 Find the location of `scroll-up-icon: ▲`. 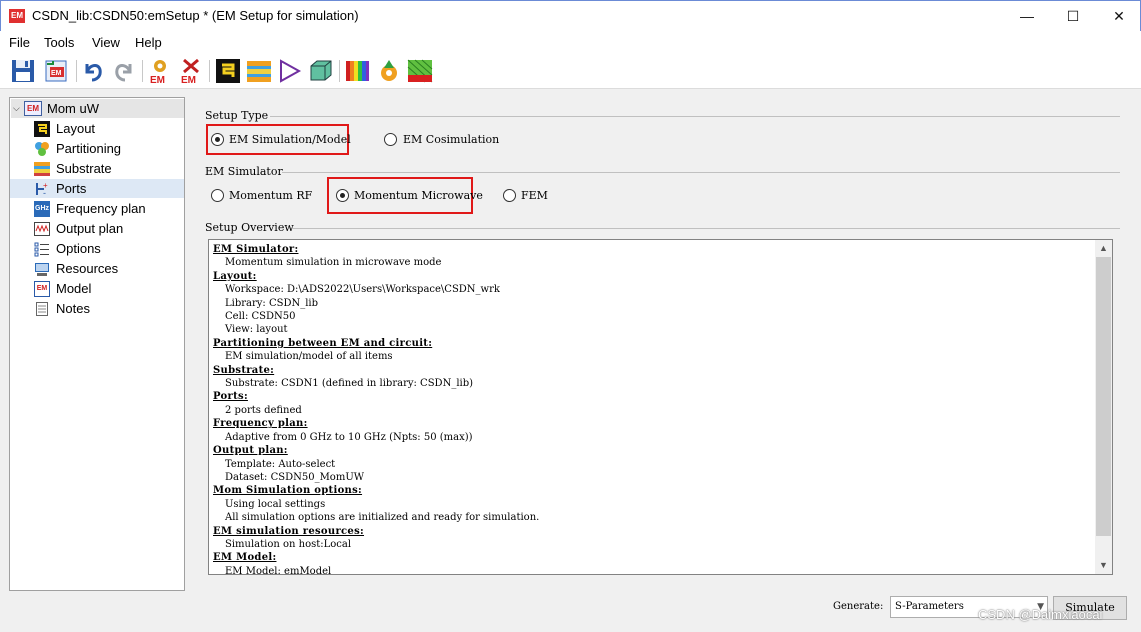

scroll-up-icon: ▲ is located at coordinates (1103, 248).